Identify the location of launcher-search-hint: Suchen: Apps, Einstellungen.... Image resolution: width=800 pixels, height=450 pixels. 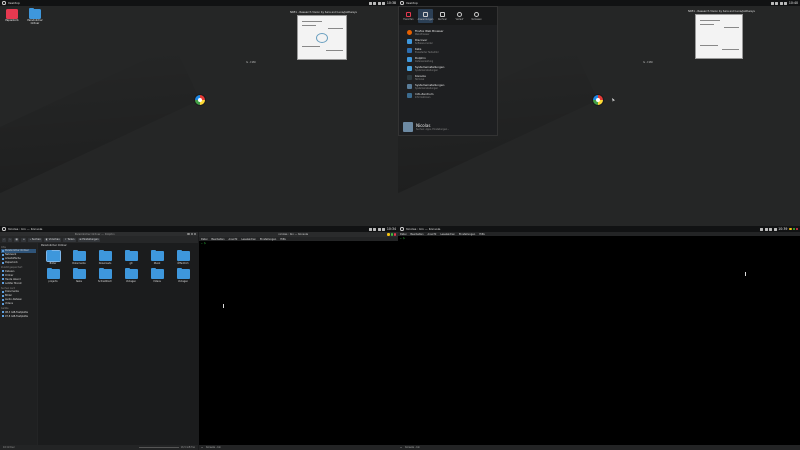
(432, 129).